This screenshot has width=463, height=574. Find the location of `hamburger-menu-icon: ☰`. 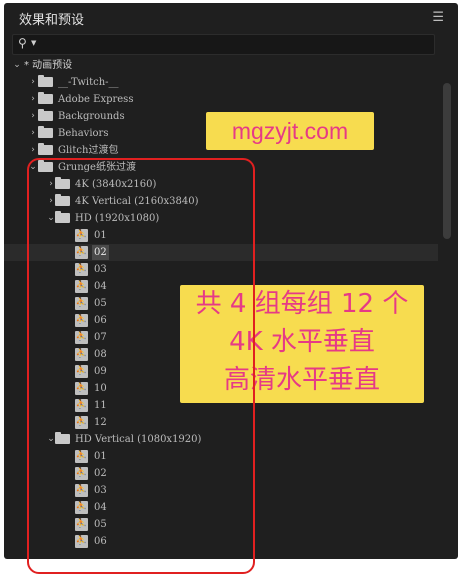

hamburger-menu-icon: ☰ is located at coordinates (438, 17).